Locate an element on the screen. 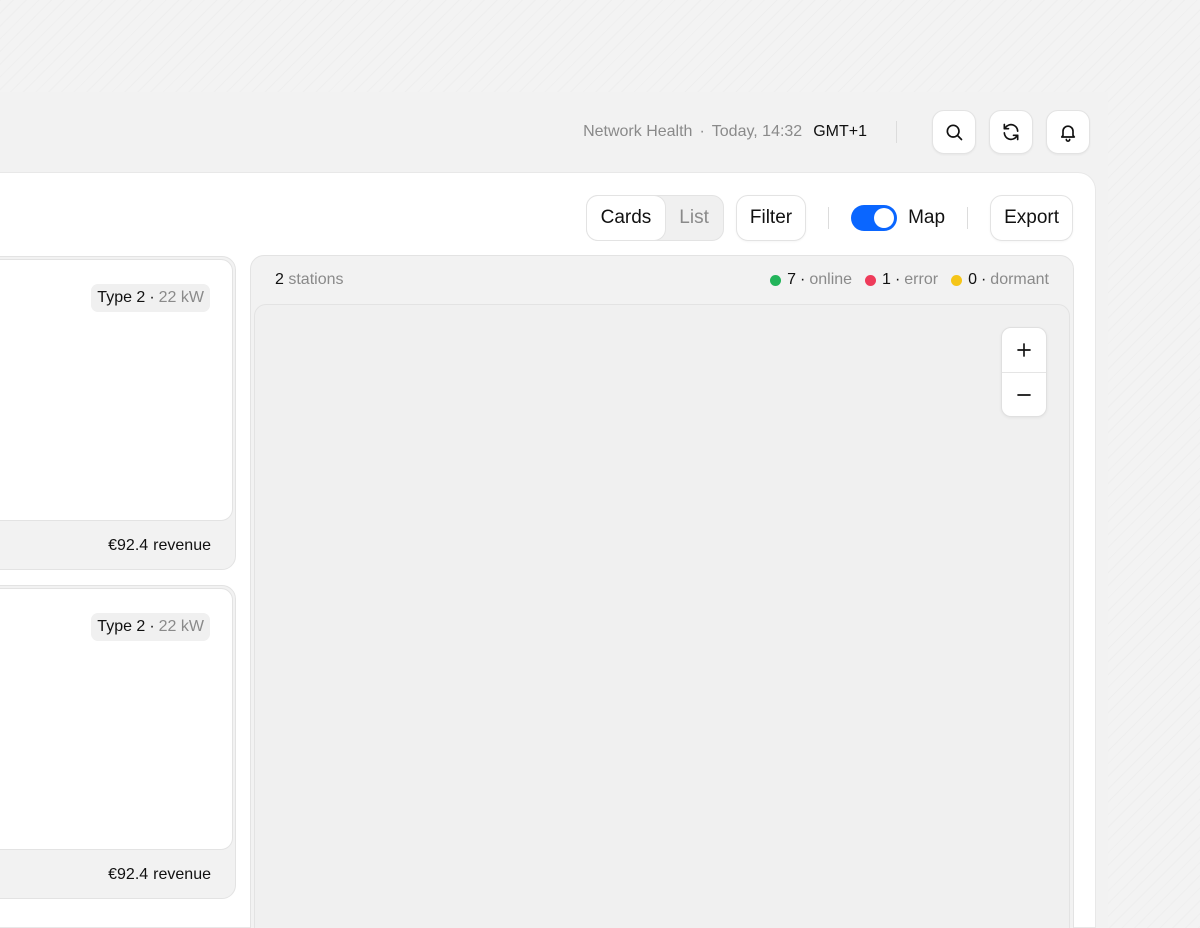  zoom-in-button is located at coordinates (1024, 350).